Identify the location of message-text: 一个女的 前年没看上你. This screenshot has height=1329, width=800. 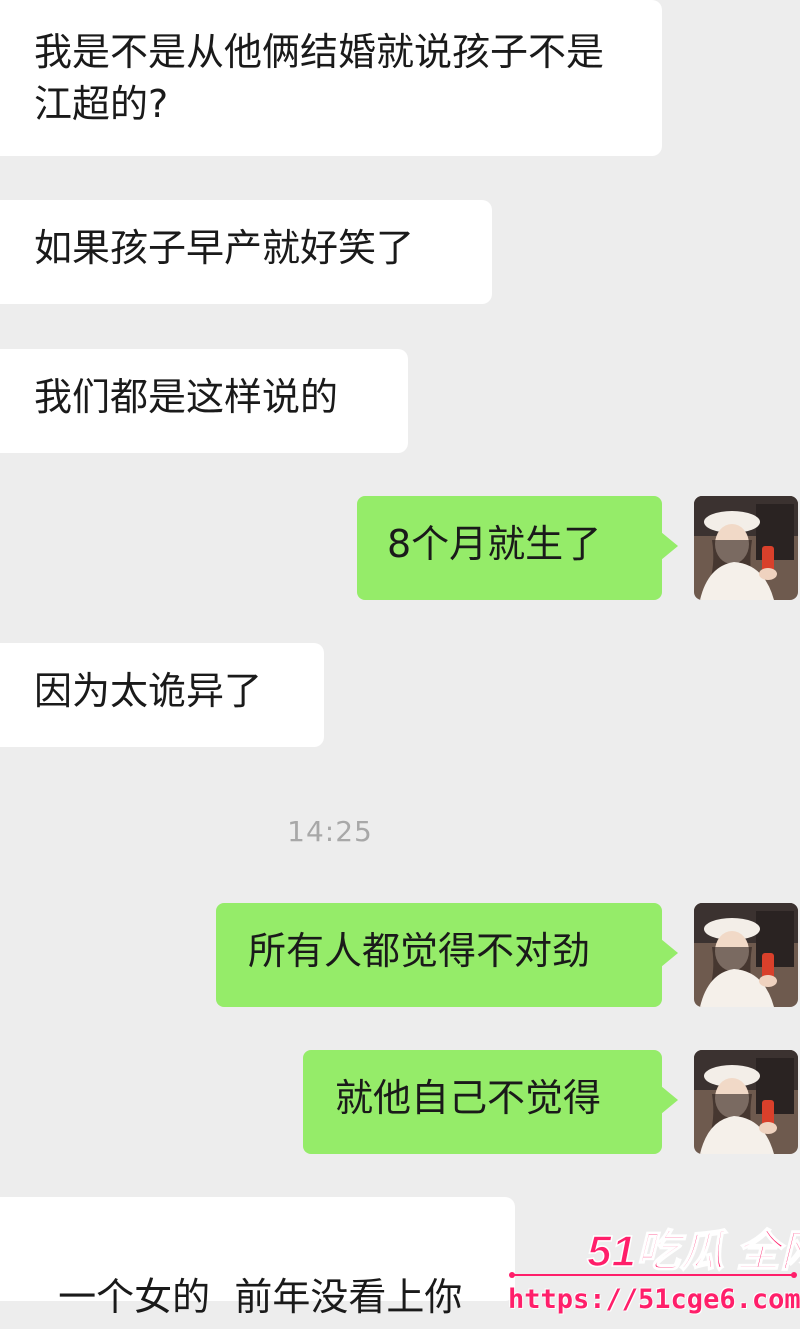
(260, 1297).